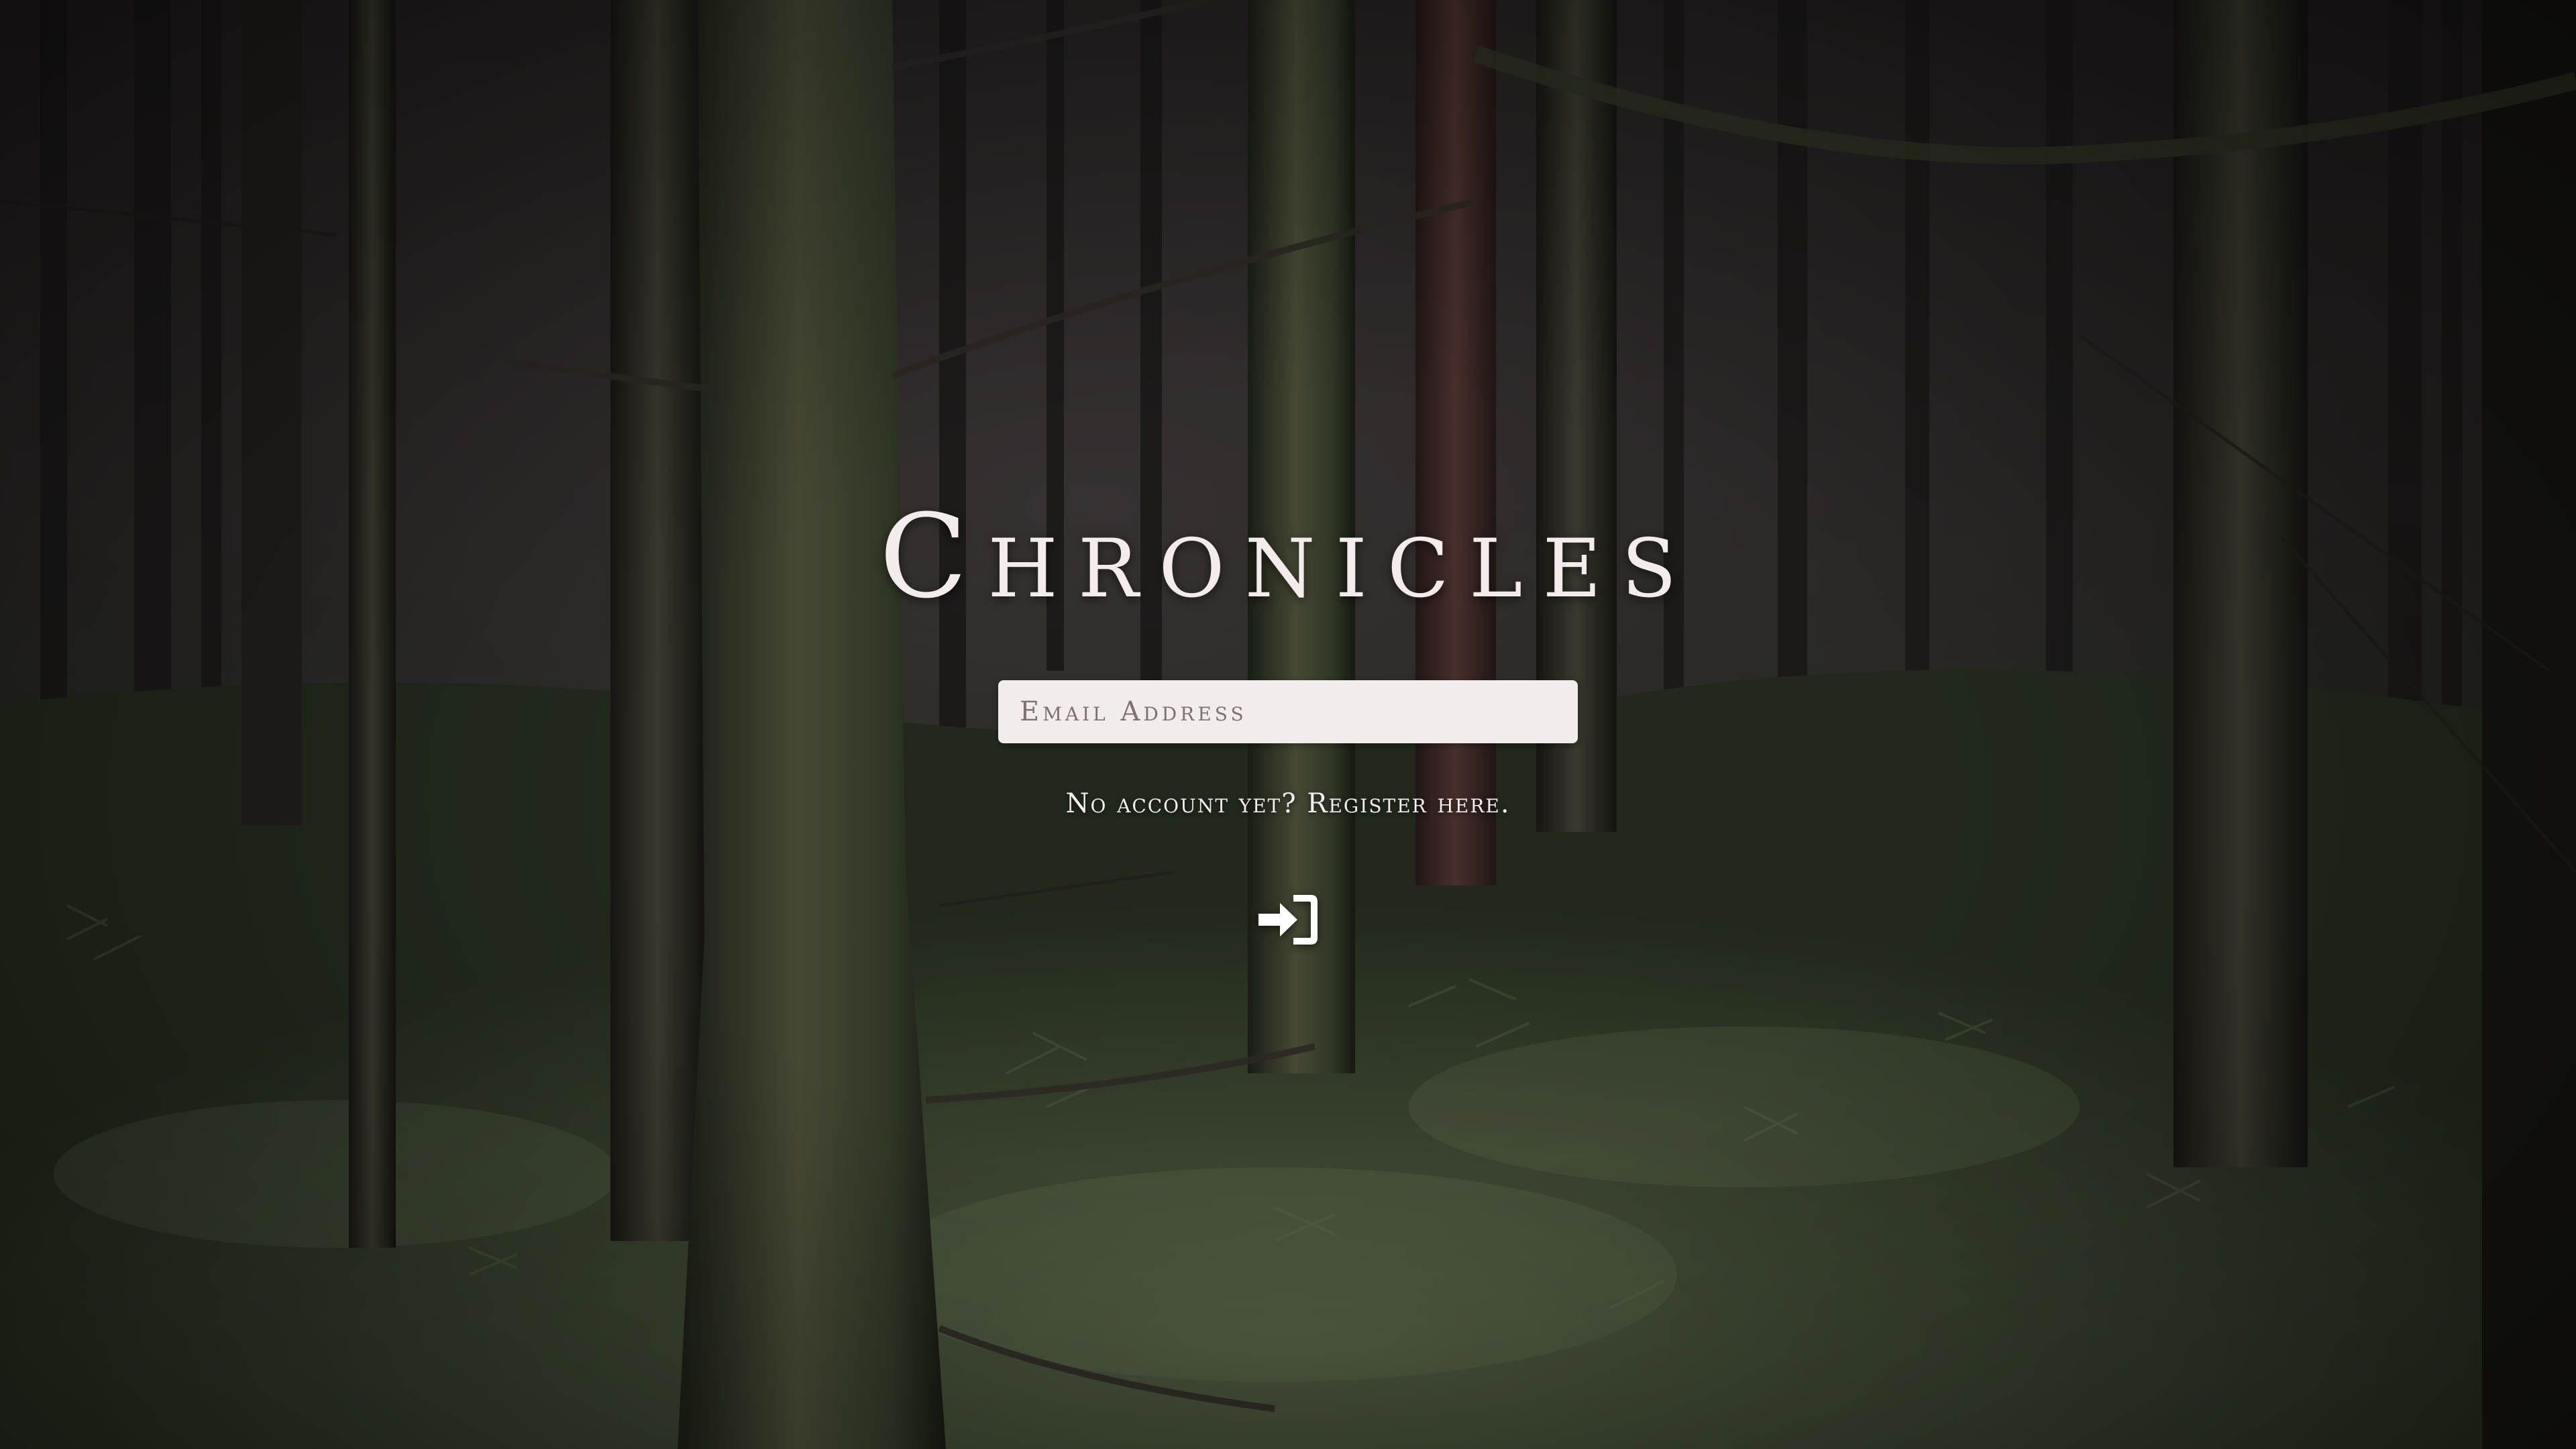 The image size is (2576, 1449). What do you see at coordinates (1288, 711) in the screenshot?
I see `email-field` at bounding box center [1288, 711].